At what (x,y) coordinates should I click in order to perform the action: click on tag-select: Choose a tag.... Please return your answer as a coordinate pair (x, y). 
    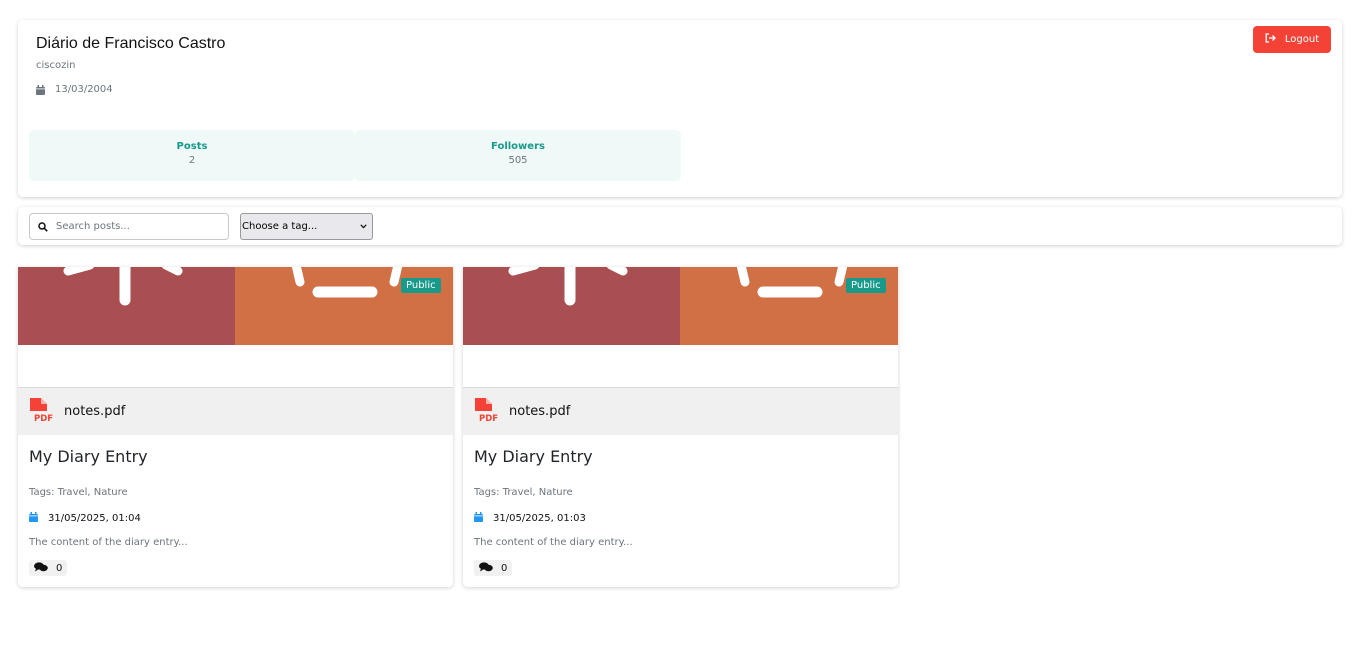
    Looking at the image, I should click on (306, 226).